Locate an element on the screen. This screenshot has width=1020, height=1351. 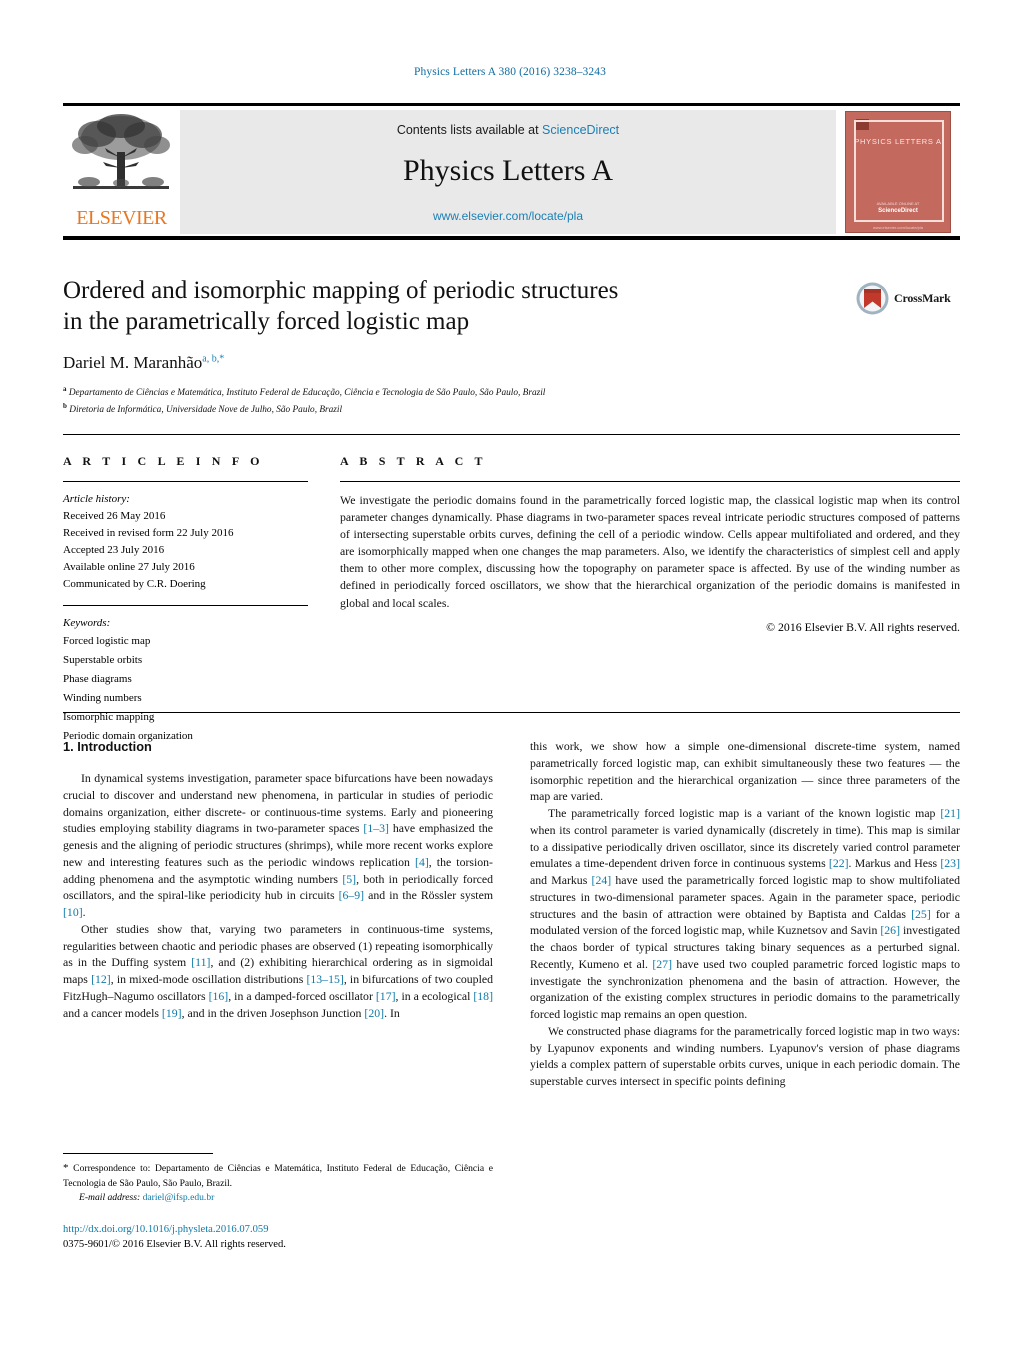
running-head: Physics Letters A 380 (2016) 3238–3243 is located at coordinates (510, 72).